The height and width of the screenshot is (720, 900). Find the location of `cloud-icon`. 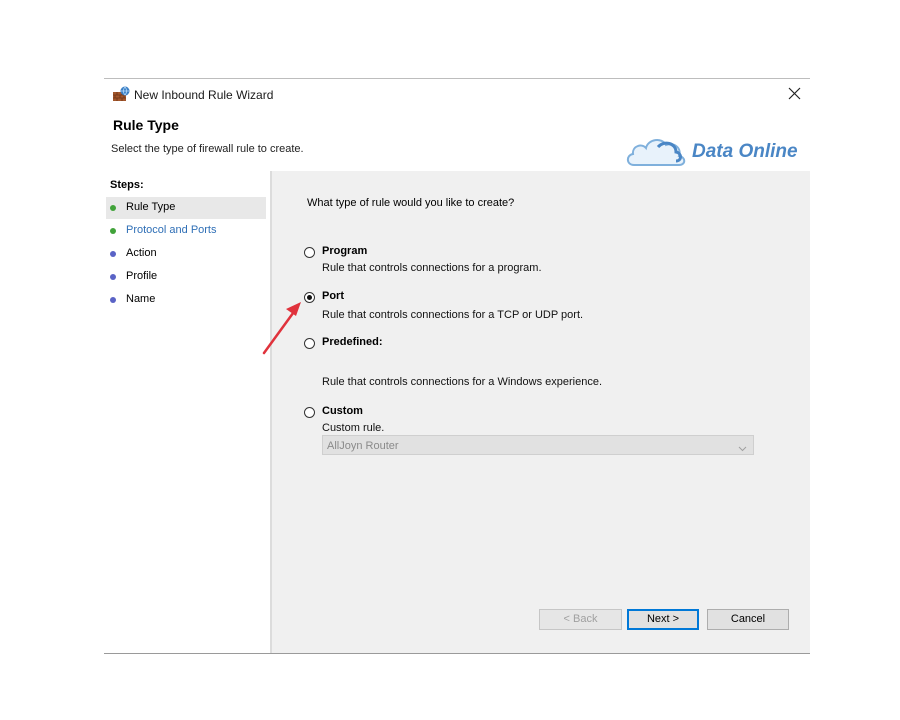

cloud-icon is located at coordinates (656, 152).